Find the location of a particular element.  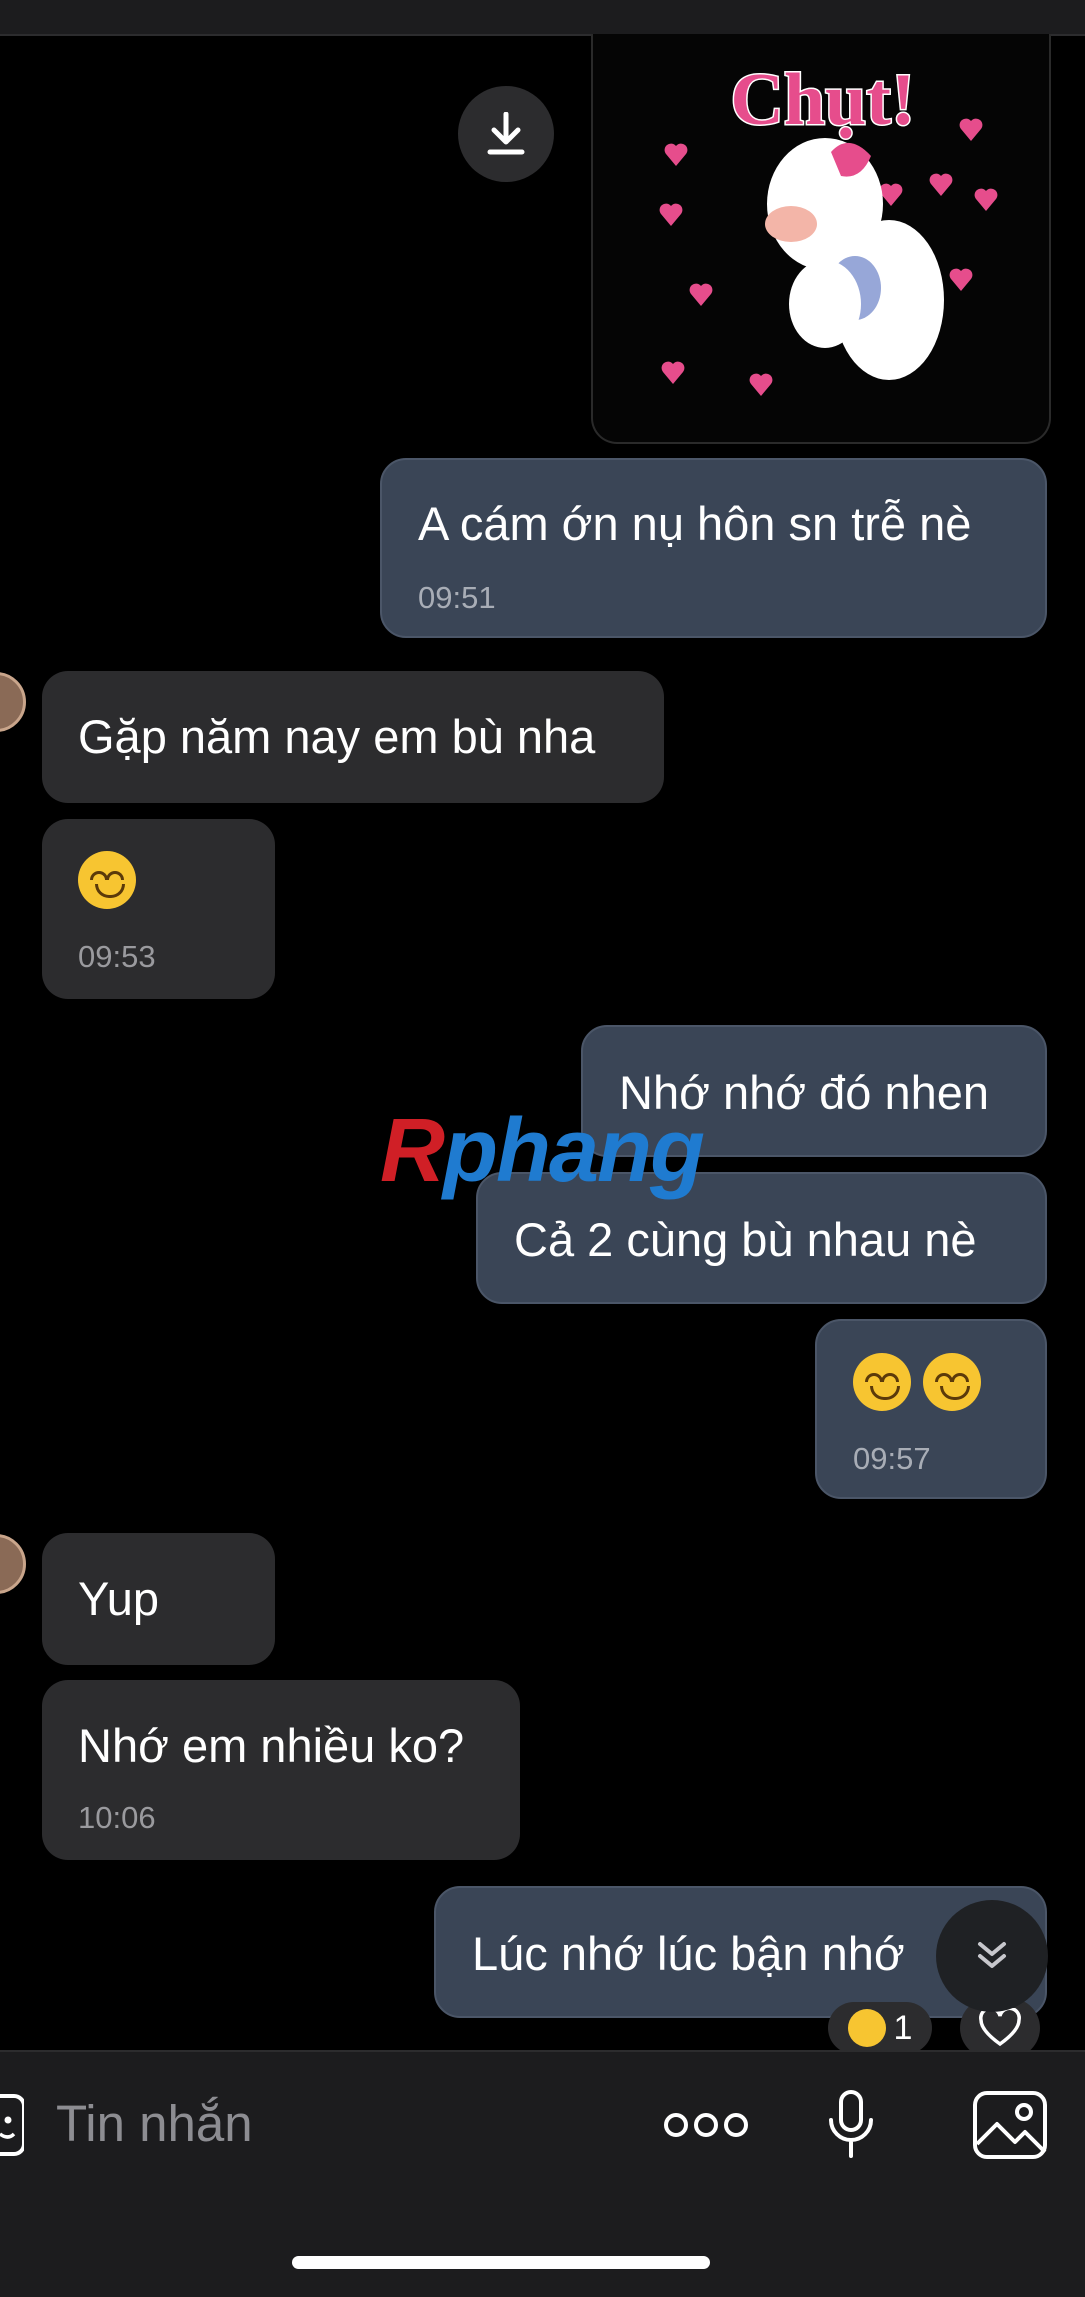

message-text: Yup is located at coordinates (119, 1598).